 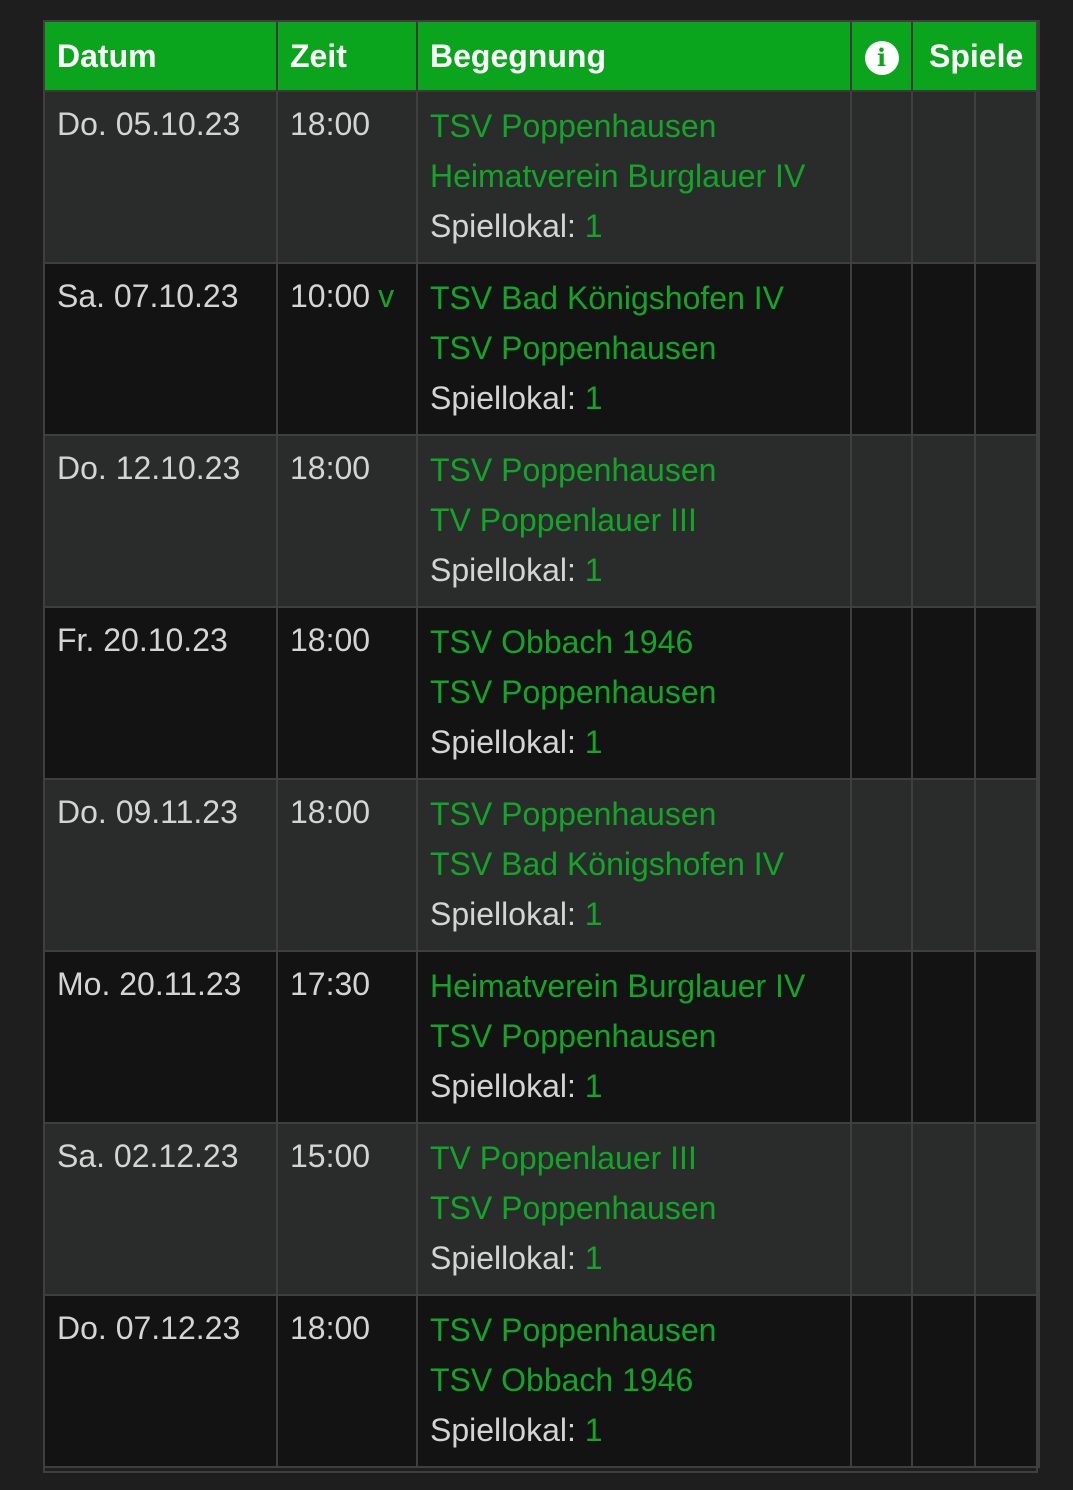 I want to click on away-team-link: TSV Bad Königshofen IV, so click(x=634, y=869).